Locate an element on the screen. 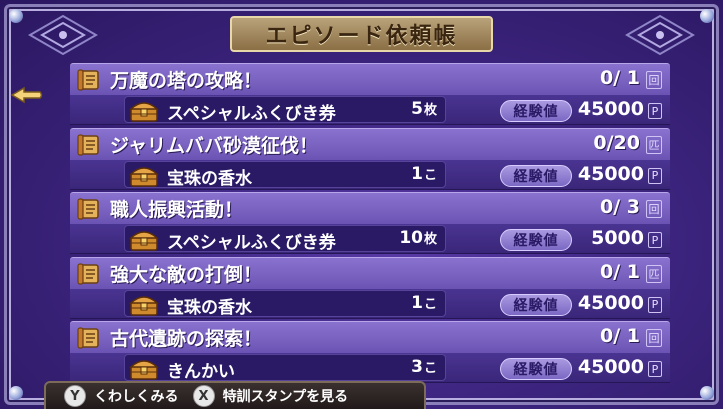 The image size is (723, 409). quest-entry: 古代遺跡の探索！ 0/ 1 回 きんかい 3こ 経験値 45000 P is located at coordinates (370, 353).